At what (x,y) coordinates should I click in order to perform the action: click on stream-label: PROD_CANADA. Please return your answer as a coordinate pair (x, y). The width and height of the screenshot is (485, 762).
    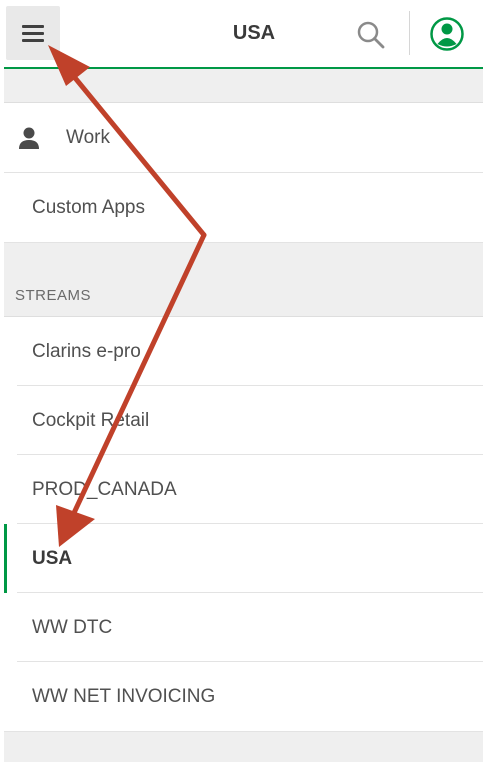
    Looking at the image, I should click on (104, 489).